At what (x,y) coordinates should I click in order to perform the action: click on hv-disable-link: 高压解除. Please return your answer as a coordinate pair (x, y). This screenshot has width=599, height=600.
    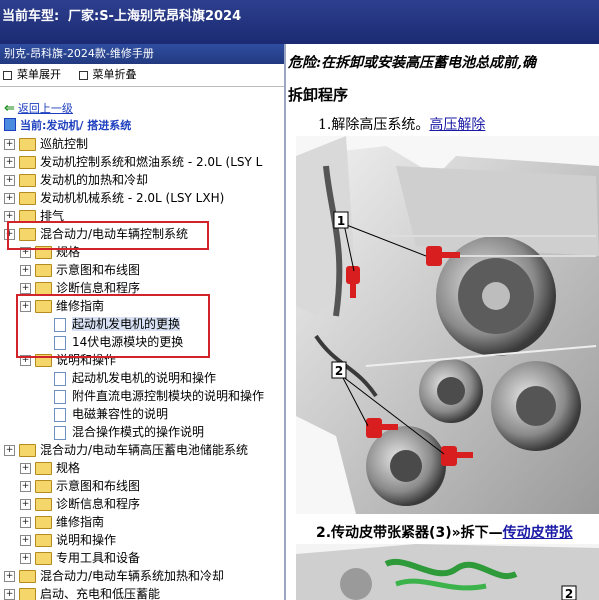
    Looking at the image, I should click on (457, 125).